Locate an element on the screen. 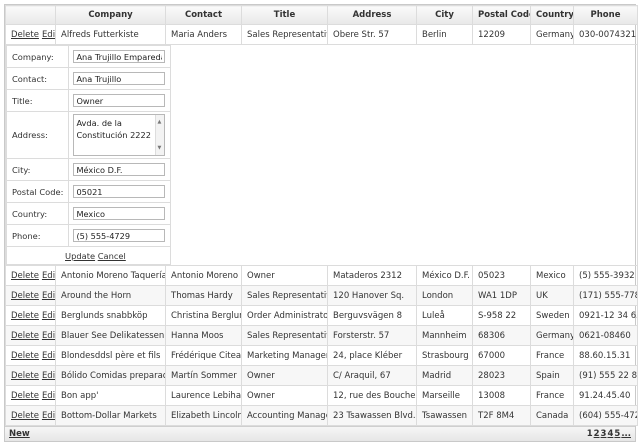 The height and width of the screenshot is (442, 640). cell-title: Marketing Manager is located at coordinates (284, 355).